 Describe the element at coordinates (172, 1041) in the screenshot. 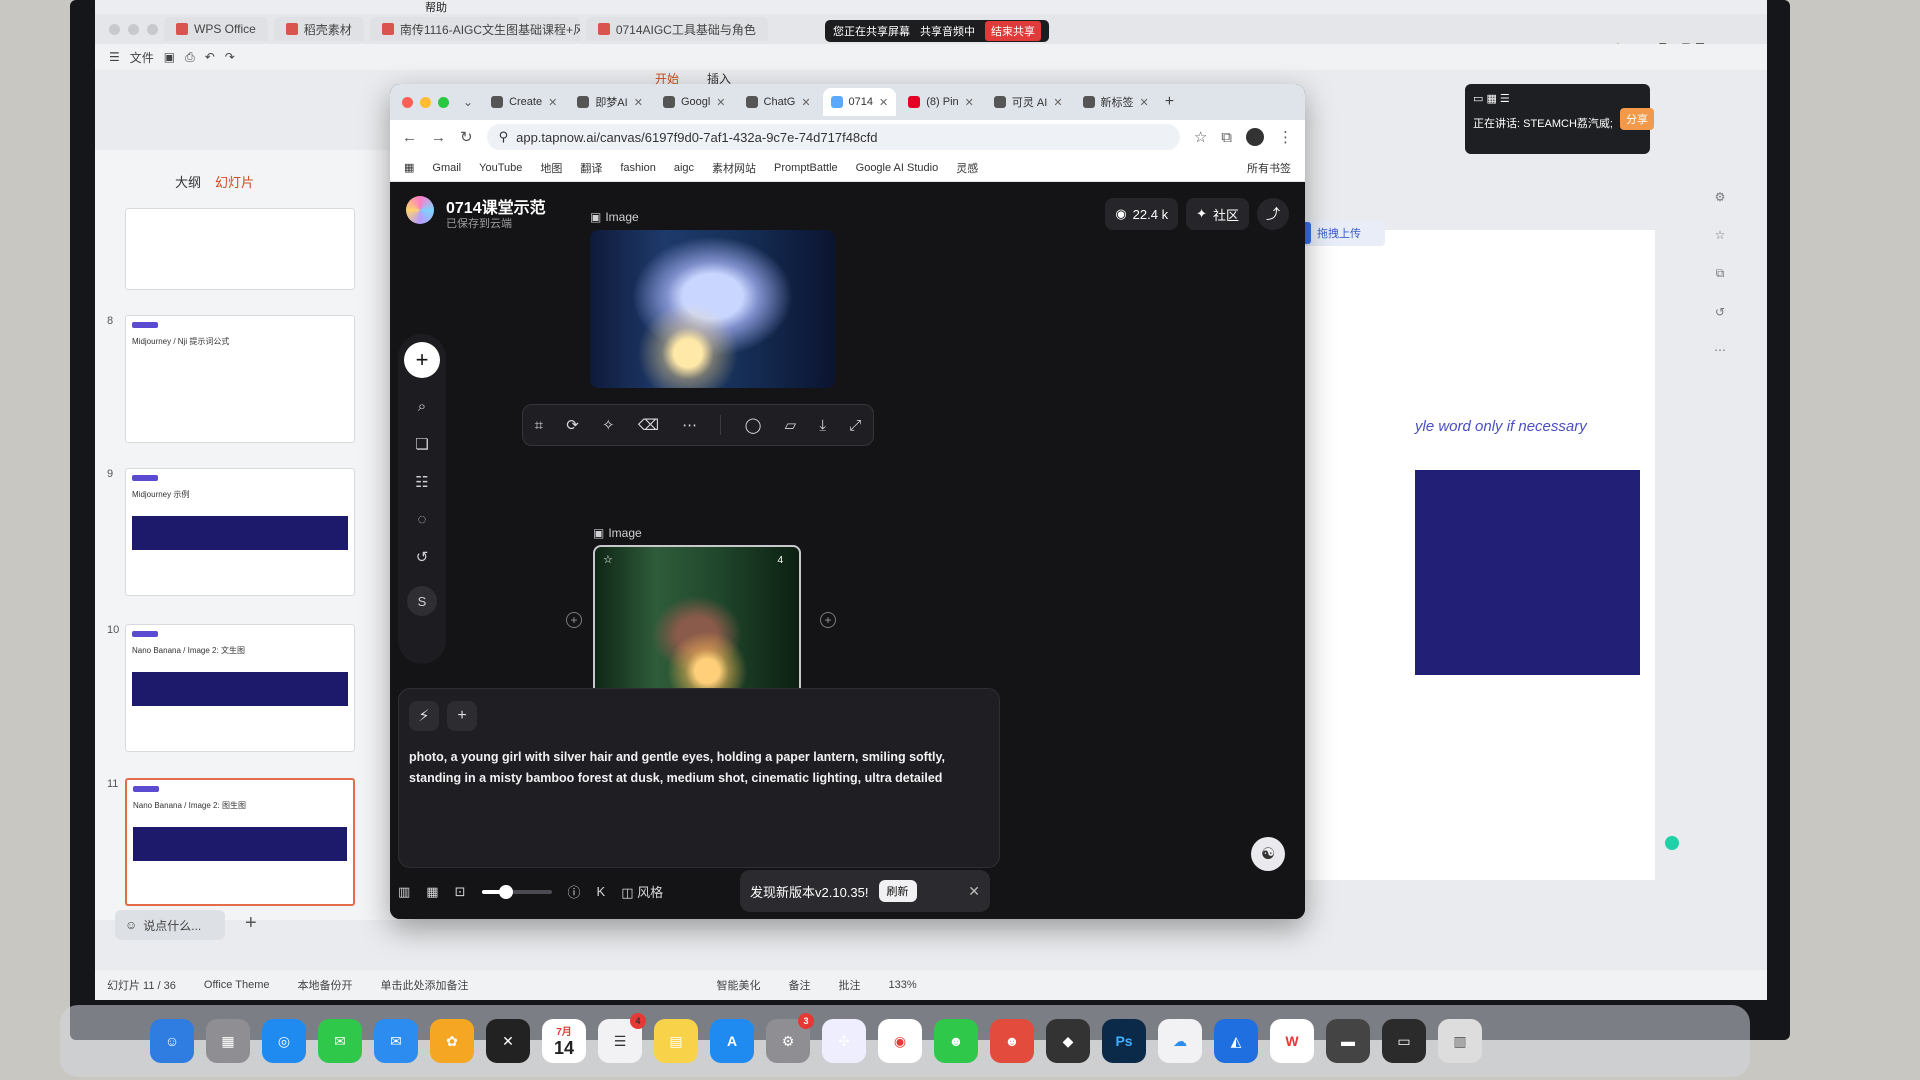

I see `finder-icon: ☺` at that location.